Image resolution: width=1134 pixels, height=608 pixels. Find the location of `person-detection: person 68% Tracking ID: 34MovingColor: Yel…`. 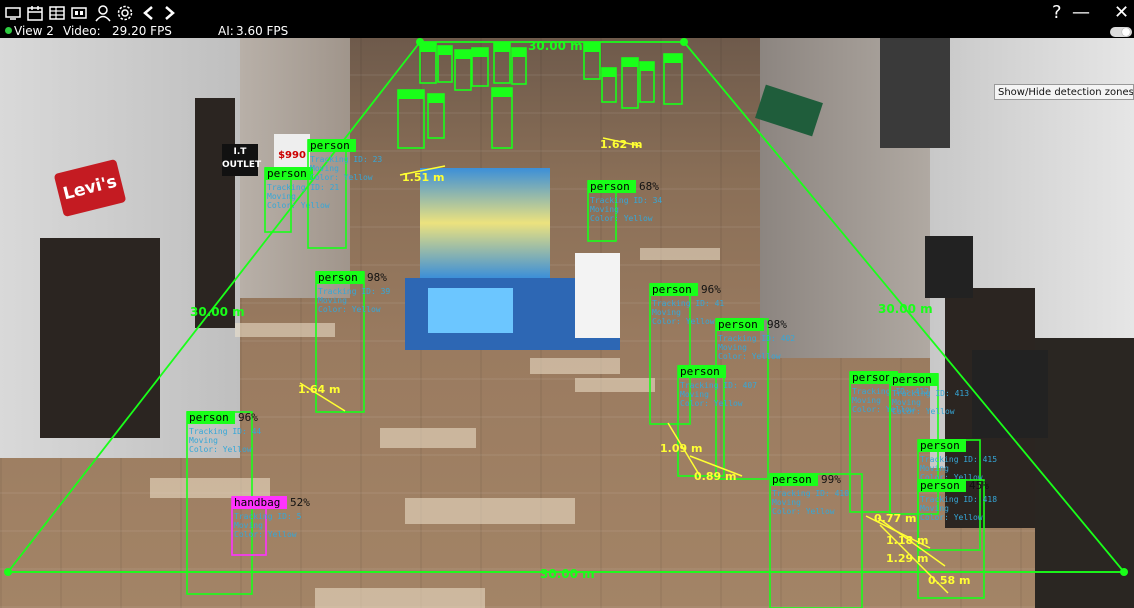

person-detection: person 68% Tracking ID: 34MovingColor: Yel… is located at coordinates (624, 211).